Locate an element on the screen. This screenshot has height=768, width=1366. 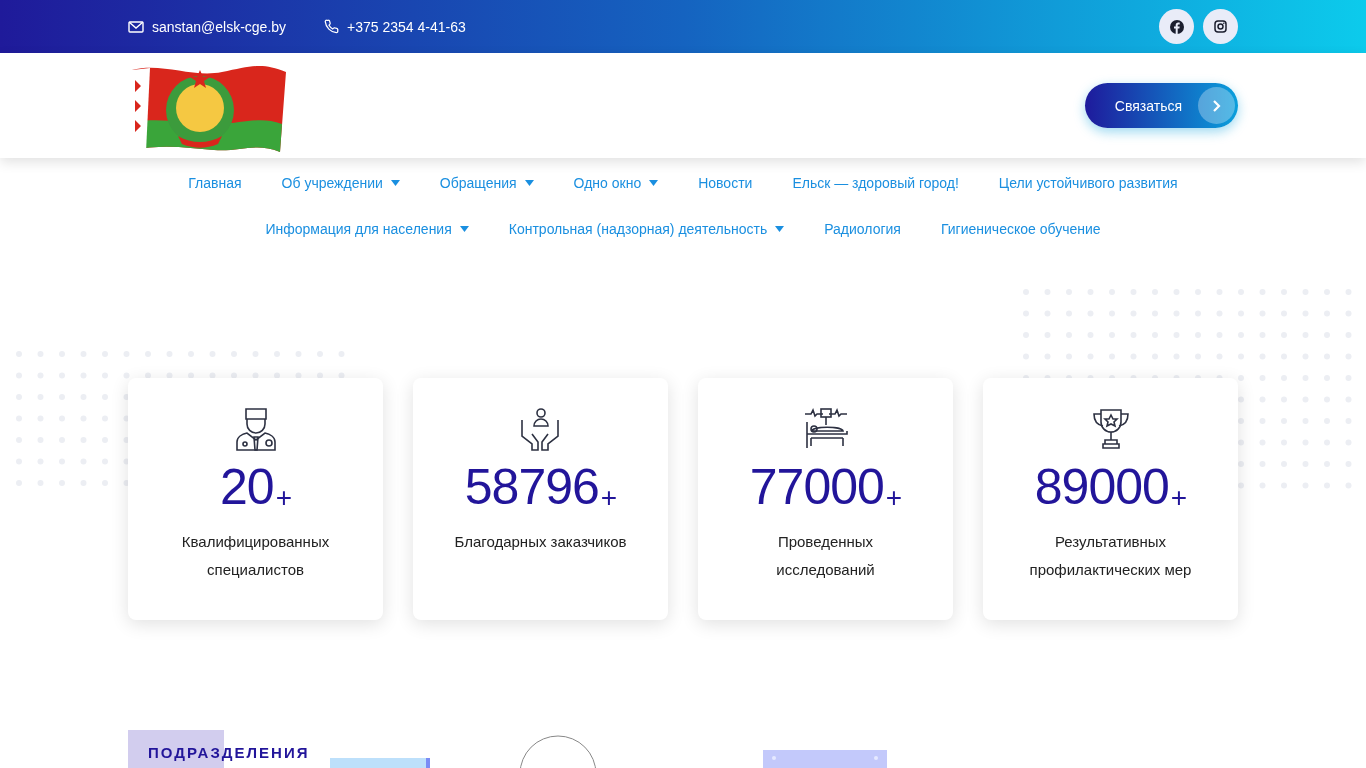
nav-link: Одно окно is located at coordinates (616, 183).